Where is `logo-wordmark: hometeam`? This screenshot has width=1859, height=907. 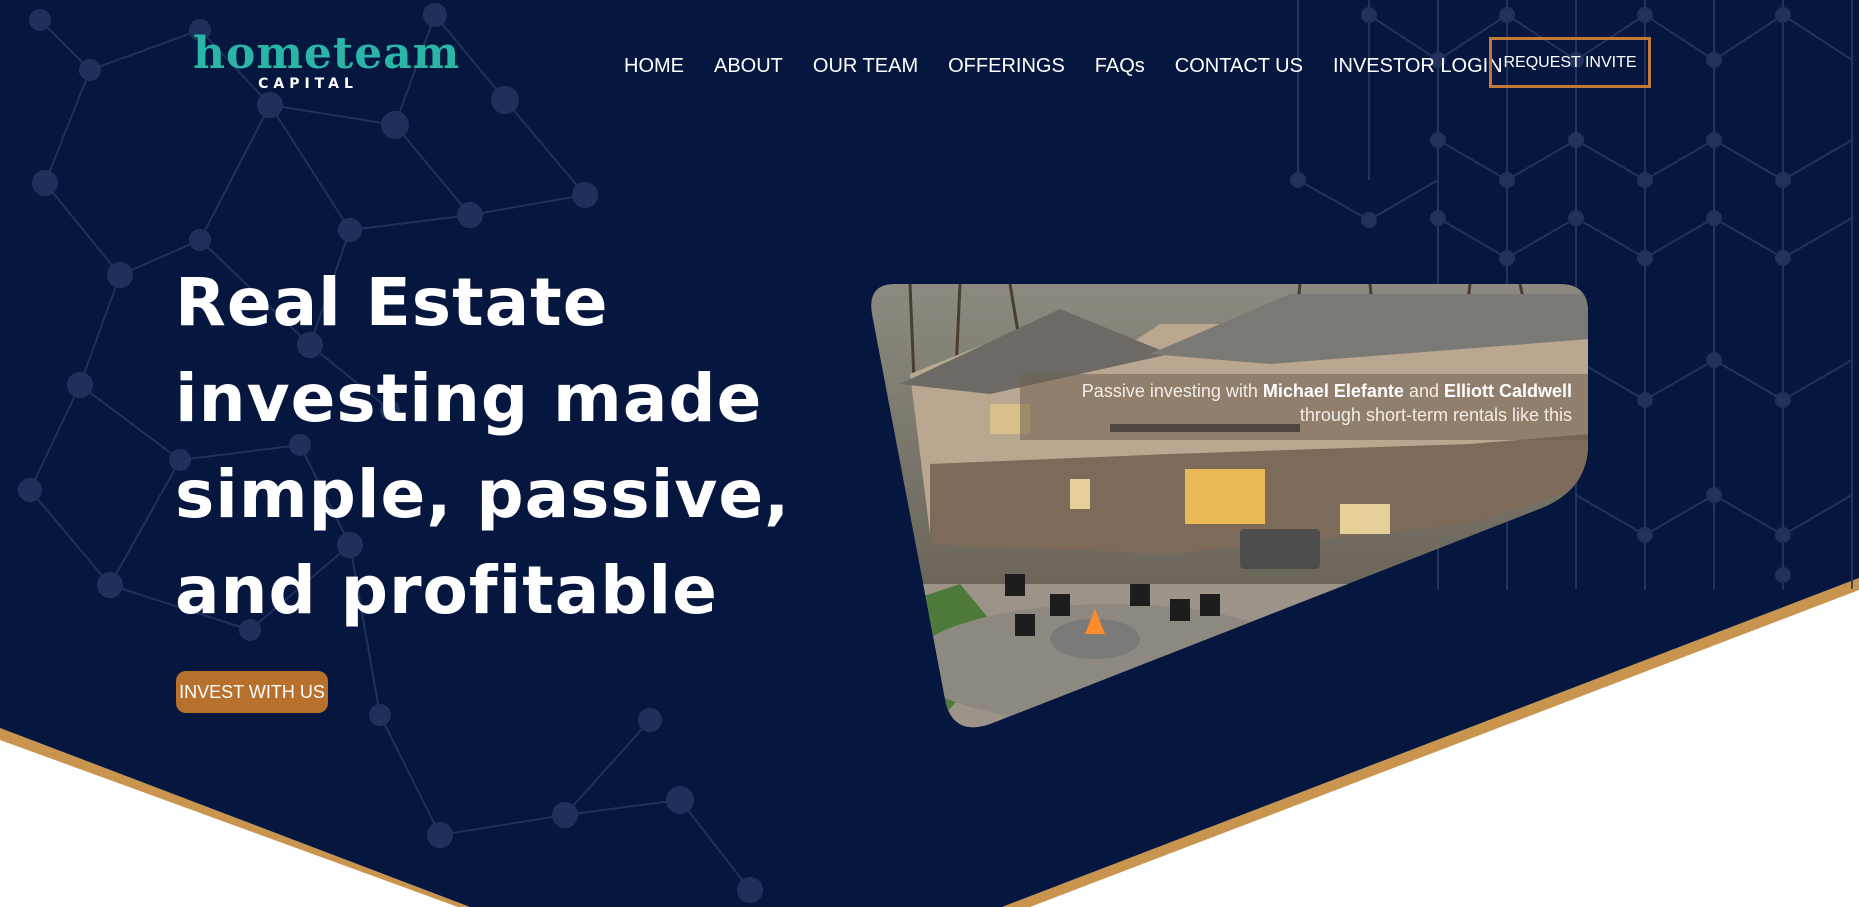
logo-wordmark: hometeam is located at coordinates (327, 53).